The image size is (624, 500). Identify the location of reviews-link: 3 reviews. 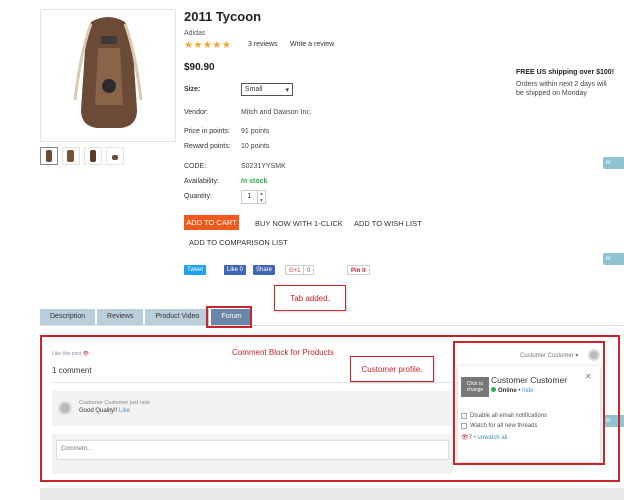
(263, 44).